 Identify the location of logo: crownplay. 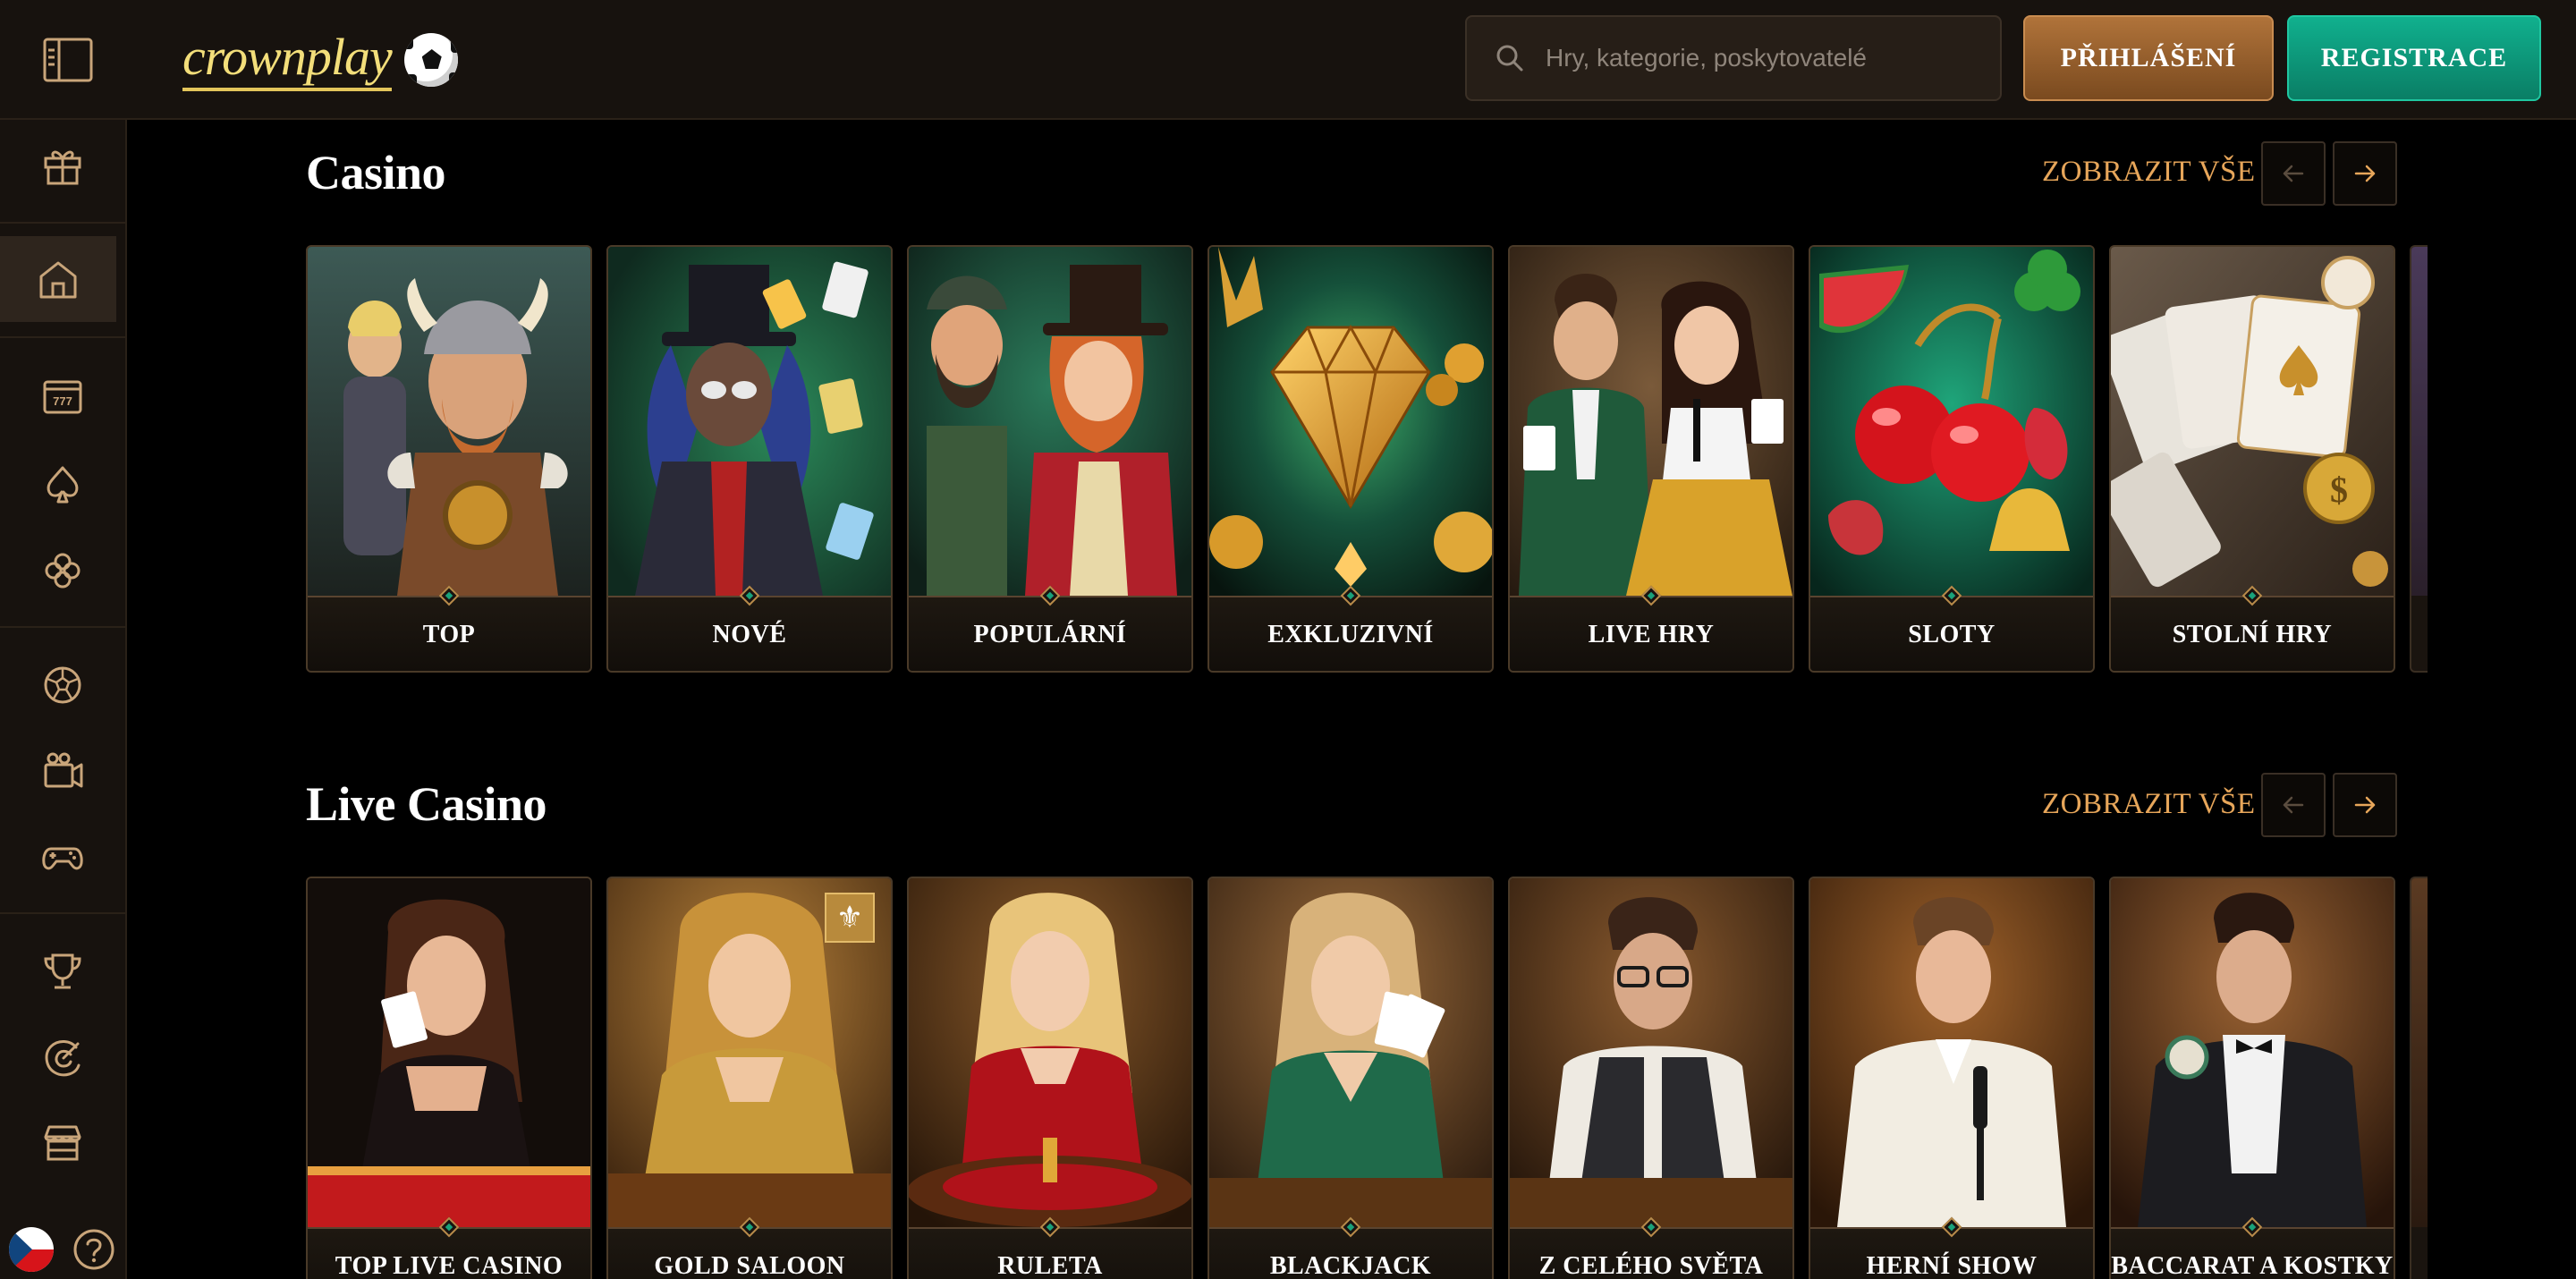
(320, 60).